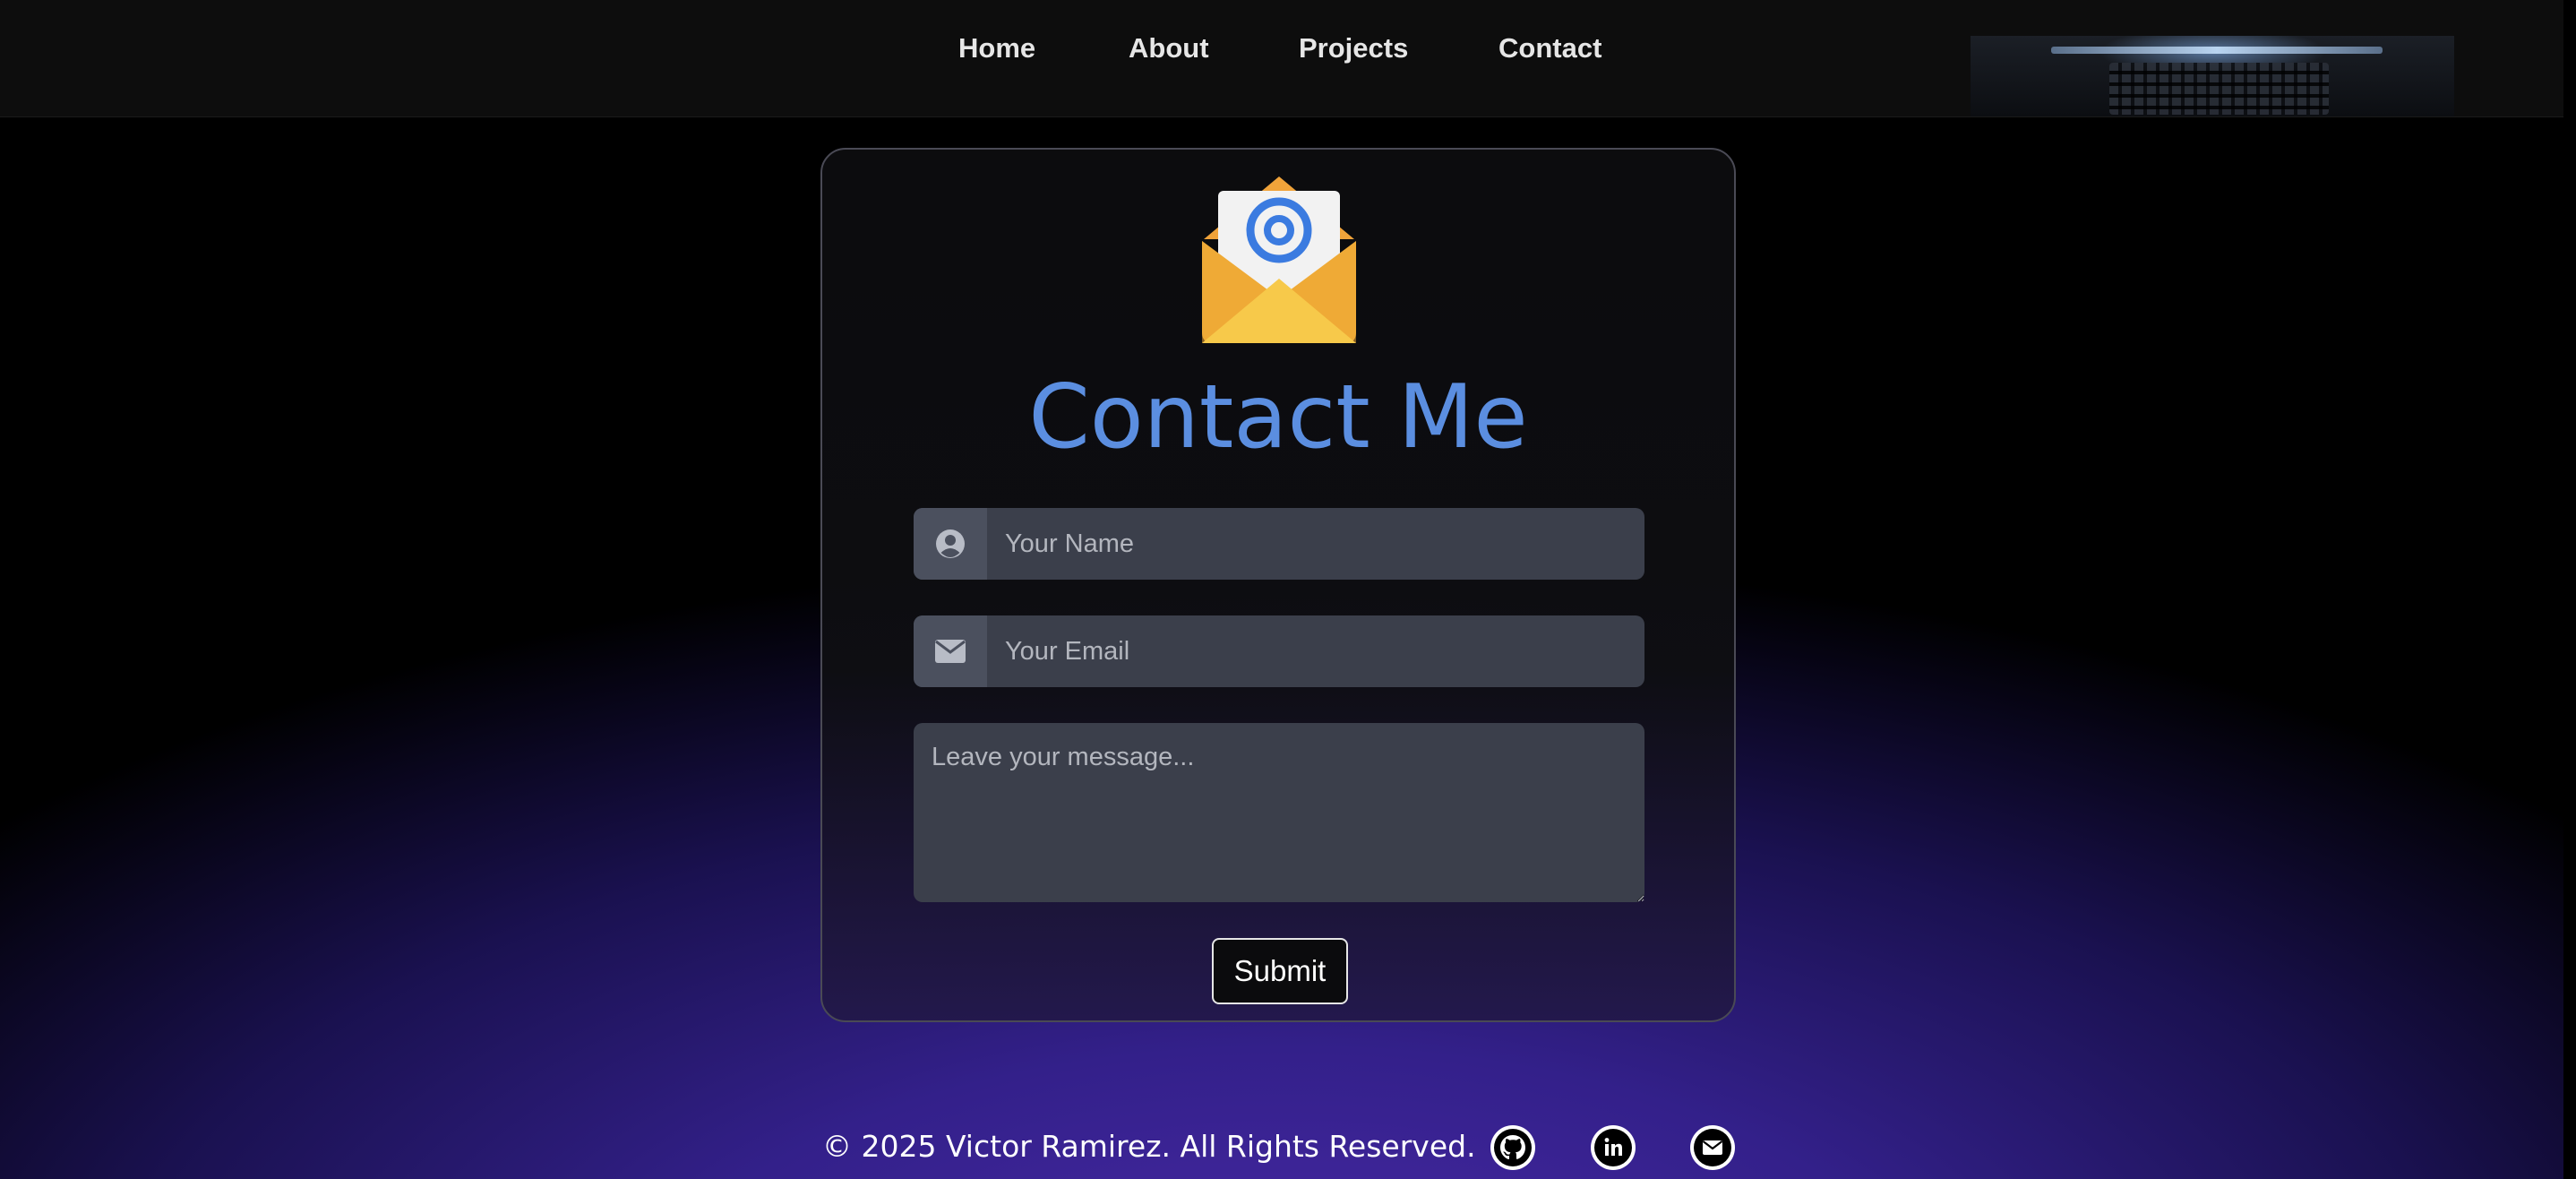 Image resolution: width=2576 pixels, height=1179 pixels. I want to click on name-field-group, so click(1279, 544).